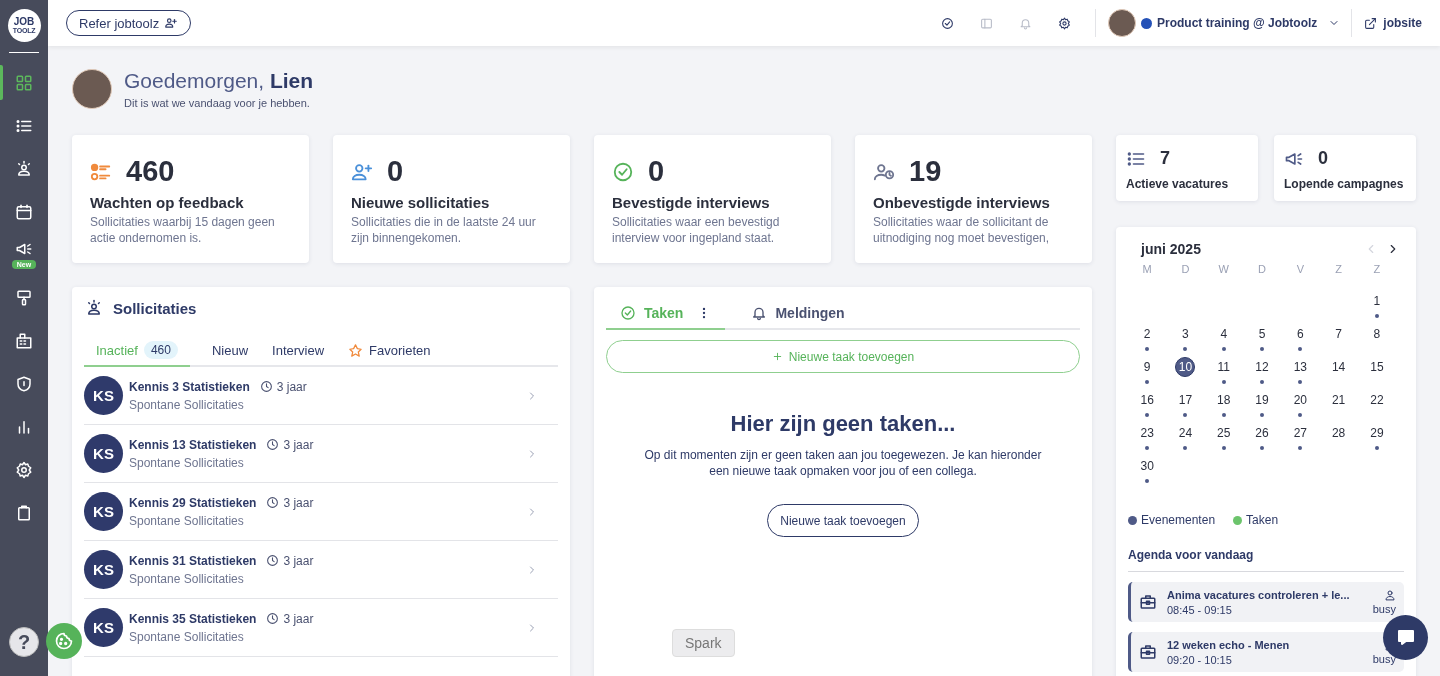  What do you see at coordinates (1266, 602) in the screenshot?
I see `agenda-item: Anima vacatures controleren + le... 08:45 - 09:15 busy` at bounding box center [1266, 602].